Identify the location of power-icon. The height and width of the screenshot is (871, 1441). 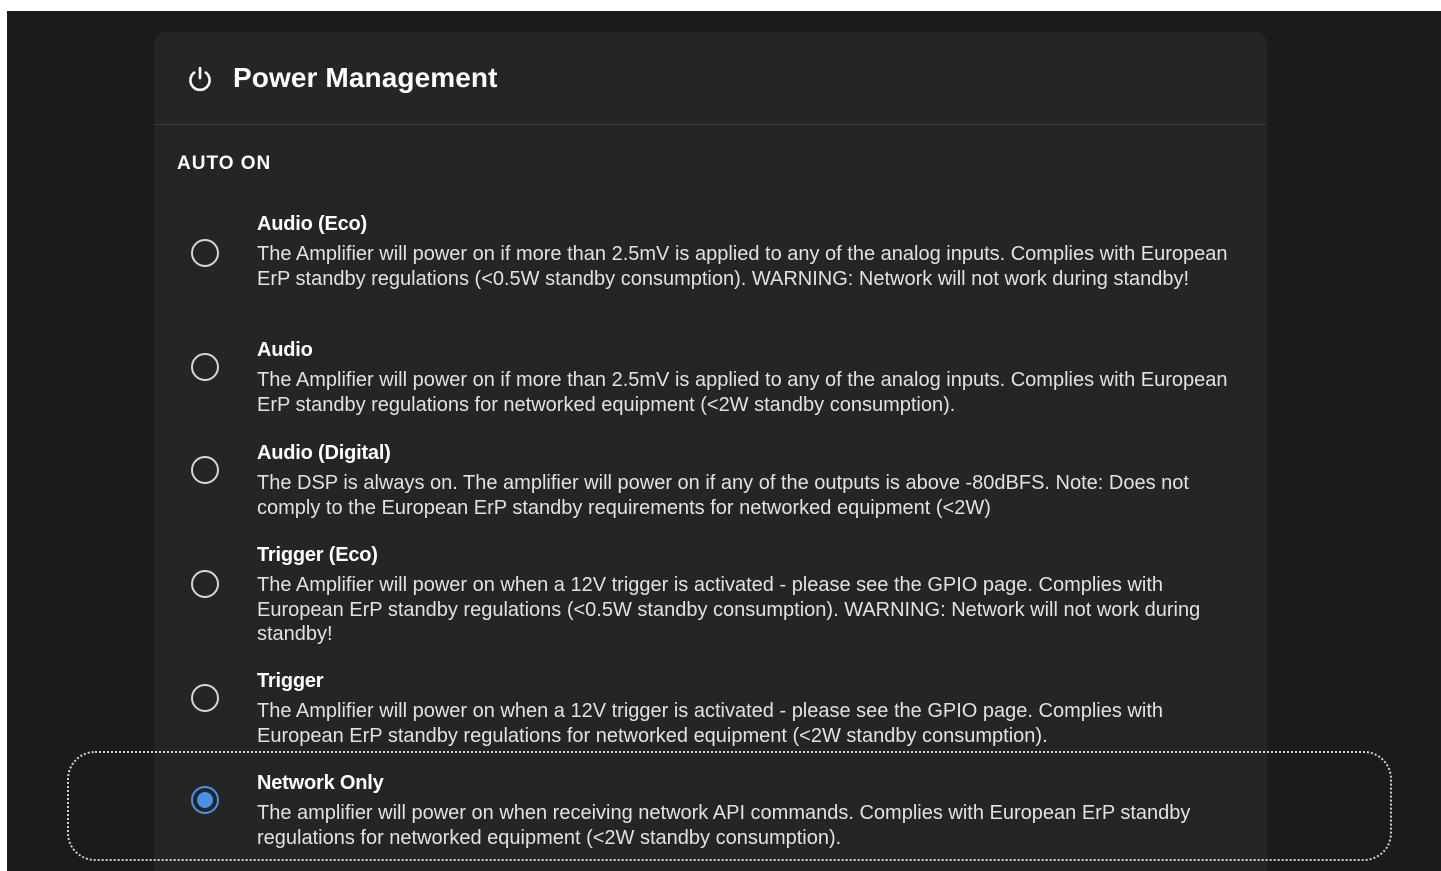
(200, 79).